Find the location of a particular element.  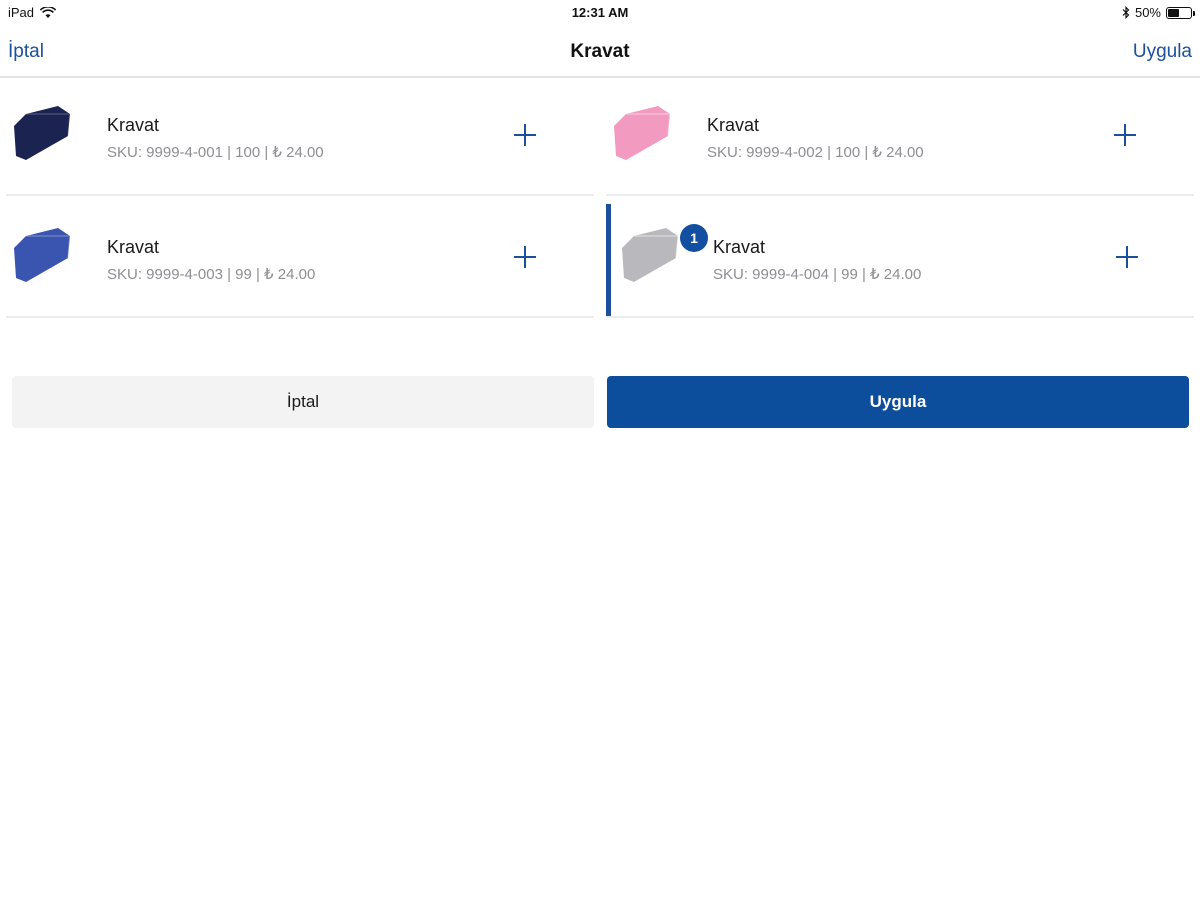

page-title: Kravat is located at coordinates (600, 51).